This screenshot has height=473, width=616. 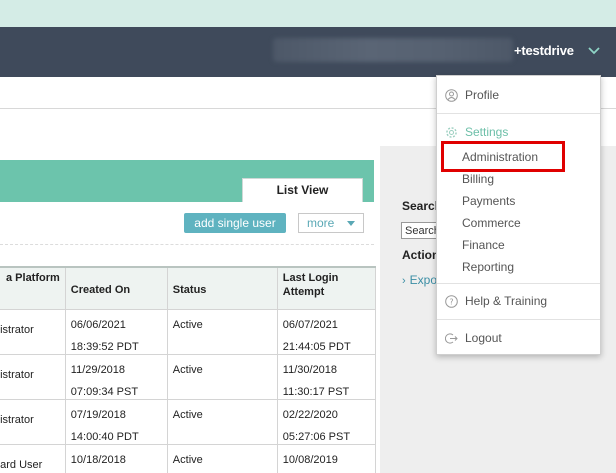 What do you see at coordinates (326, 331) in the screenshot?
I see `cell-last-login: 06/07/2021 21:44:05 PDT` at bounding box center [326, 331].